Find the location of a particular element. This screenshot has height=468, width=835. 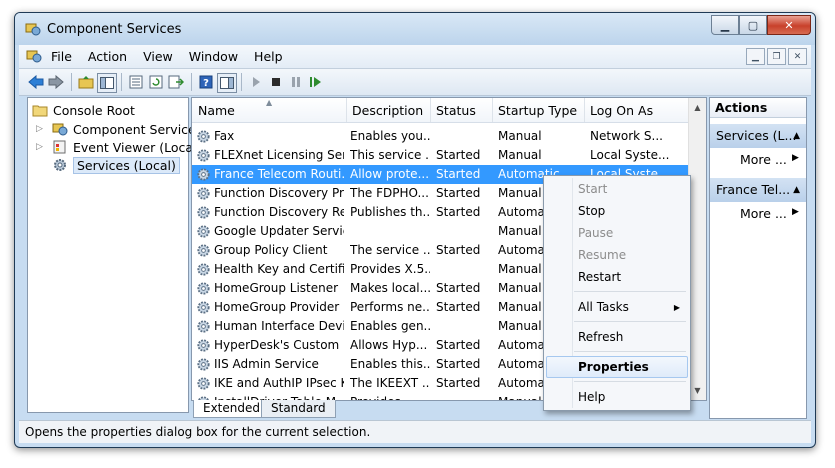

tree-item-event-viewer: ▷ Event Viewer (Local) is located at coordinates (118, 147).